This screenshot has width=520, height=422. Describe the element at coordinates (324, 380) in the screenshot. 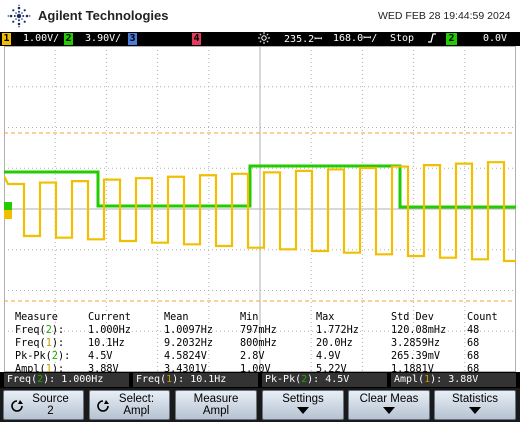

I see `readout-pkpk-ch2: Pk-Pk(2): 4.5V` at that location.